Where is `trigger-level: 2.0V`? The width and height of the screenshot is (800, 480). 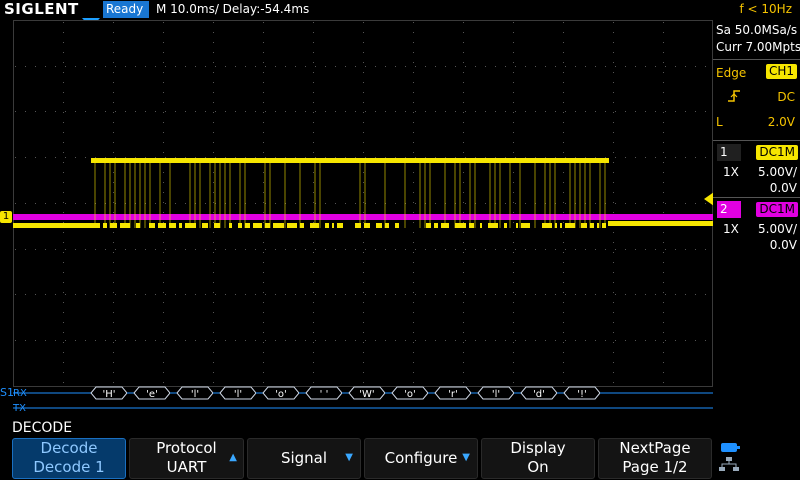
trigger-level: 2.0V is located at coordinates (781, 122).